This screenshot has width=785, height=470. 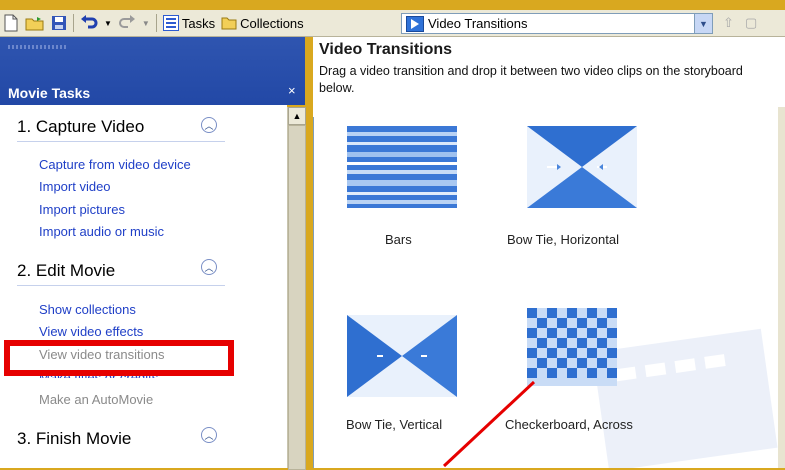 I want to click on tasks-scrollbar: ▲, so click(x=296, y=288).